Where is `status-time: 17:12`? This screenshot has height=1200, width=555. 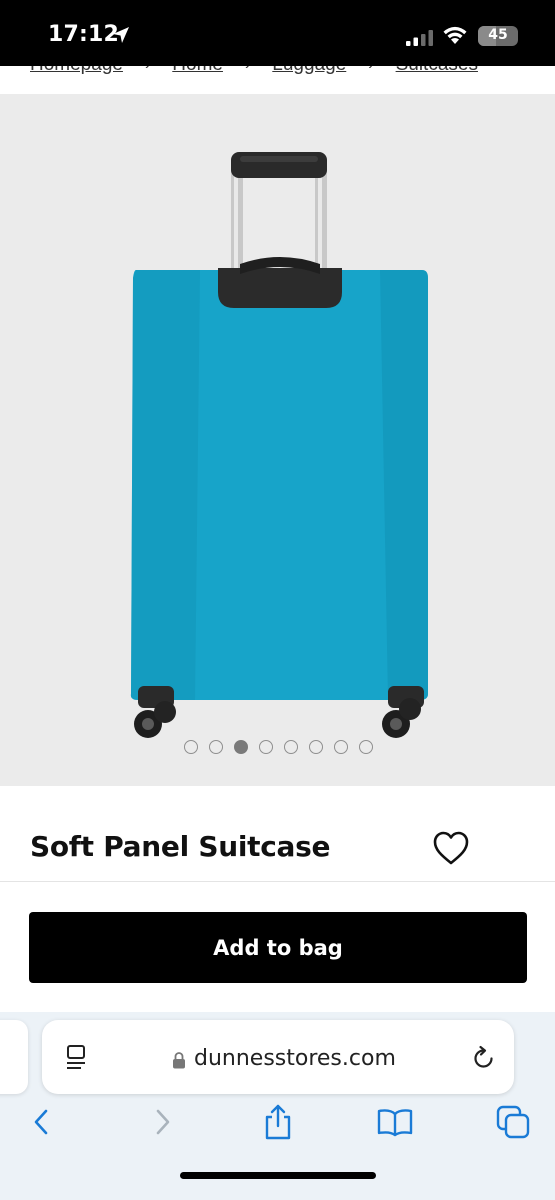 status-time: 17:12 is located at coordinates (84, 34).